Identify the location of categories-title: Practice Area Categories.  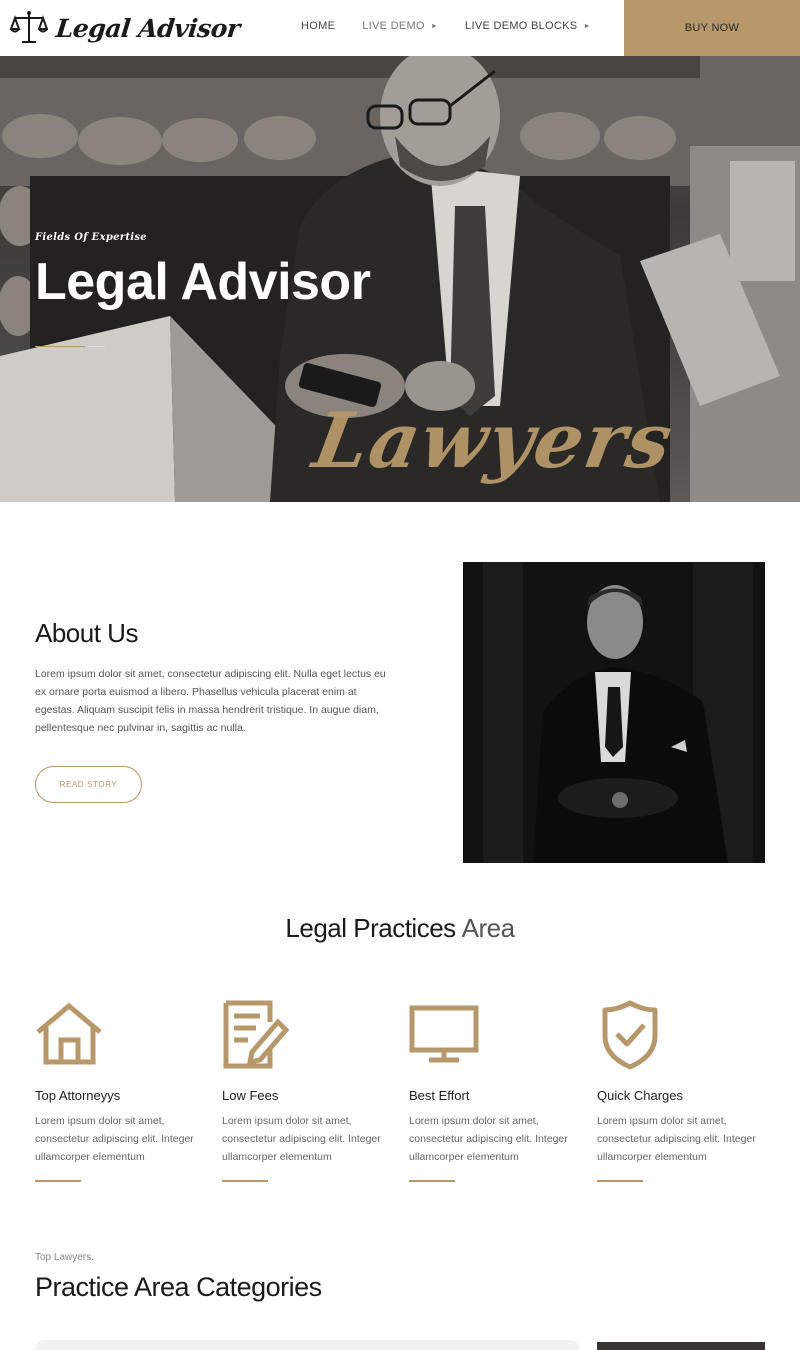
(178, 1287).